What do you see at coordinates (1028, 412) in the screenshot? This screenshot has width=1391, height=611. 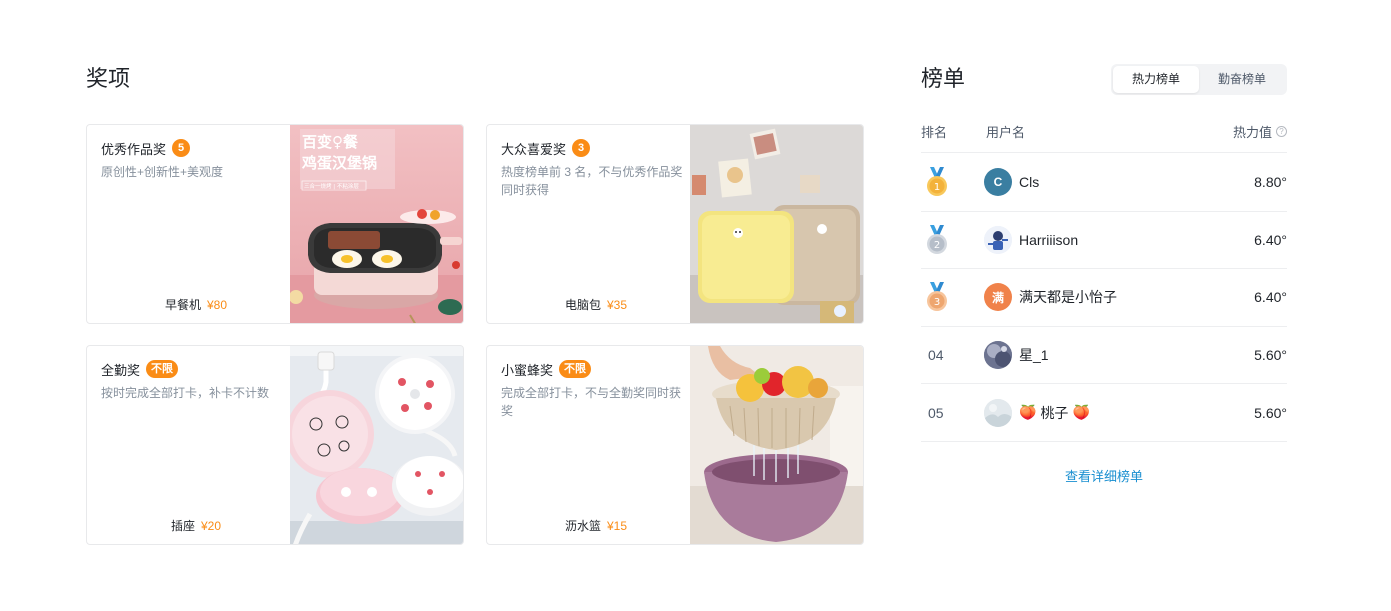 I see `peach-emoji-prefix: 🍑` at bounding box center [1028, 412].